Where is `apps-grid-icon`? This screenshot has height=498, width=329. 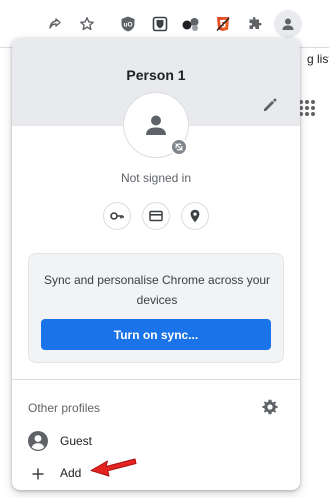 apps-grid-icon is located at coordinates (307, 108).